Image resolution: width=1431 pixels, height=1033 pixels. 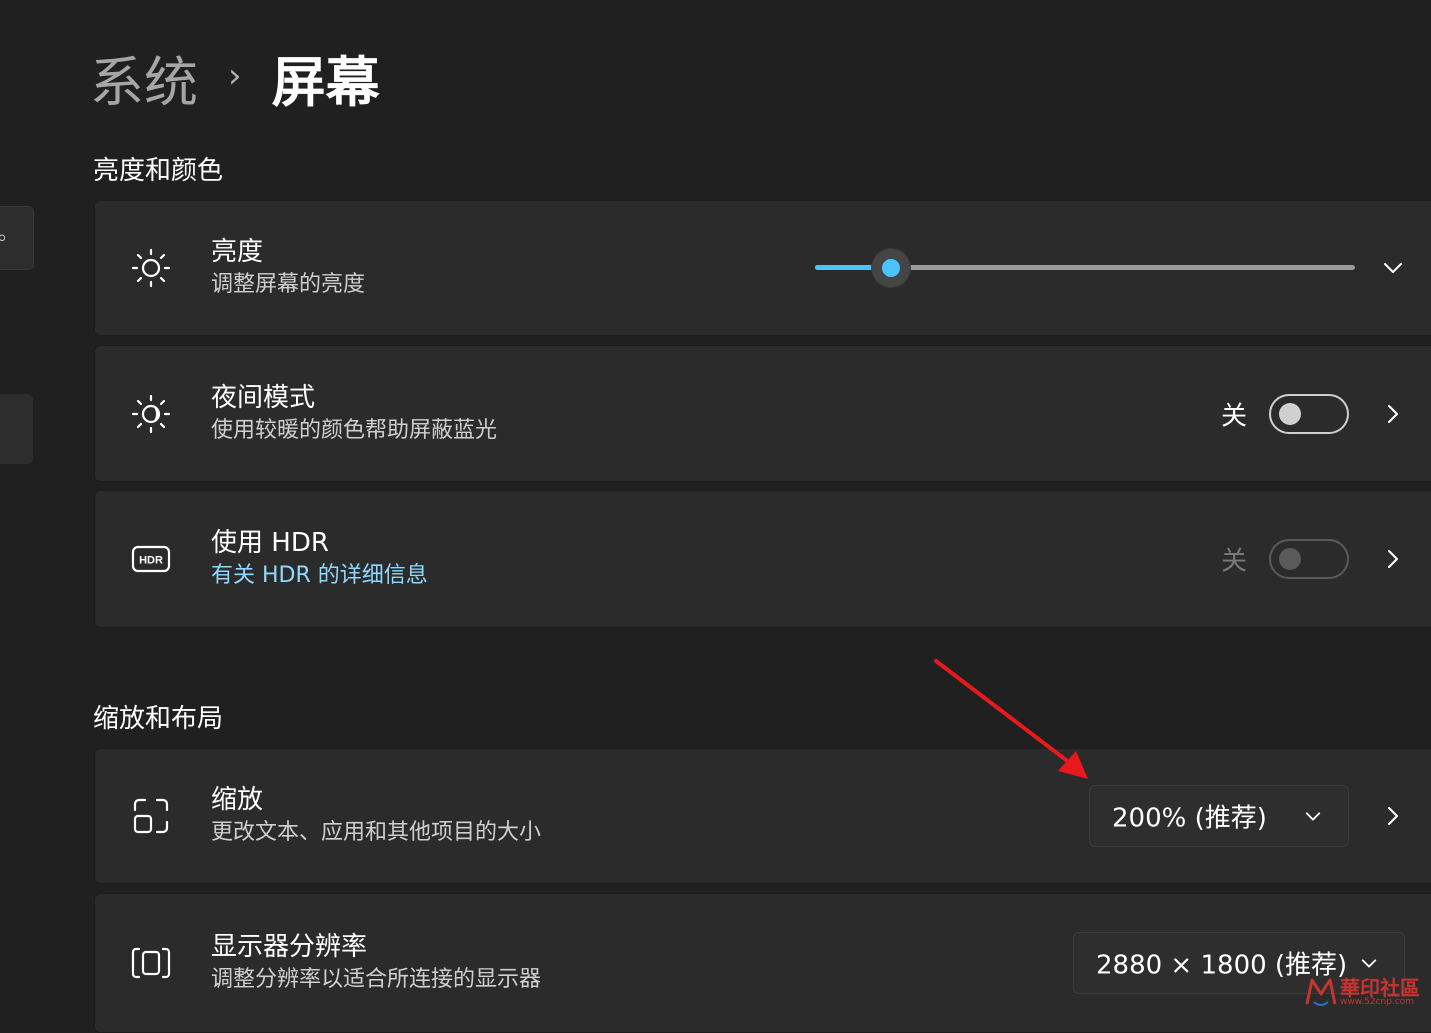 What do you see at coordinates (376, 979) in the screenshot?
I see `resolution-subtitle: 调整分辨率以适合所连接的显示器` at bounding box center [376, 979].